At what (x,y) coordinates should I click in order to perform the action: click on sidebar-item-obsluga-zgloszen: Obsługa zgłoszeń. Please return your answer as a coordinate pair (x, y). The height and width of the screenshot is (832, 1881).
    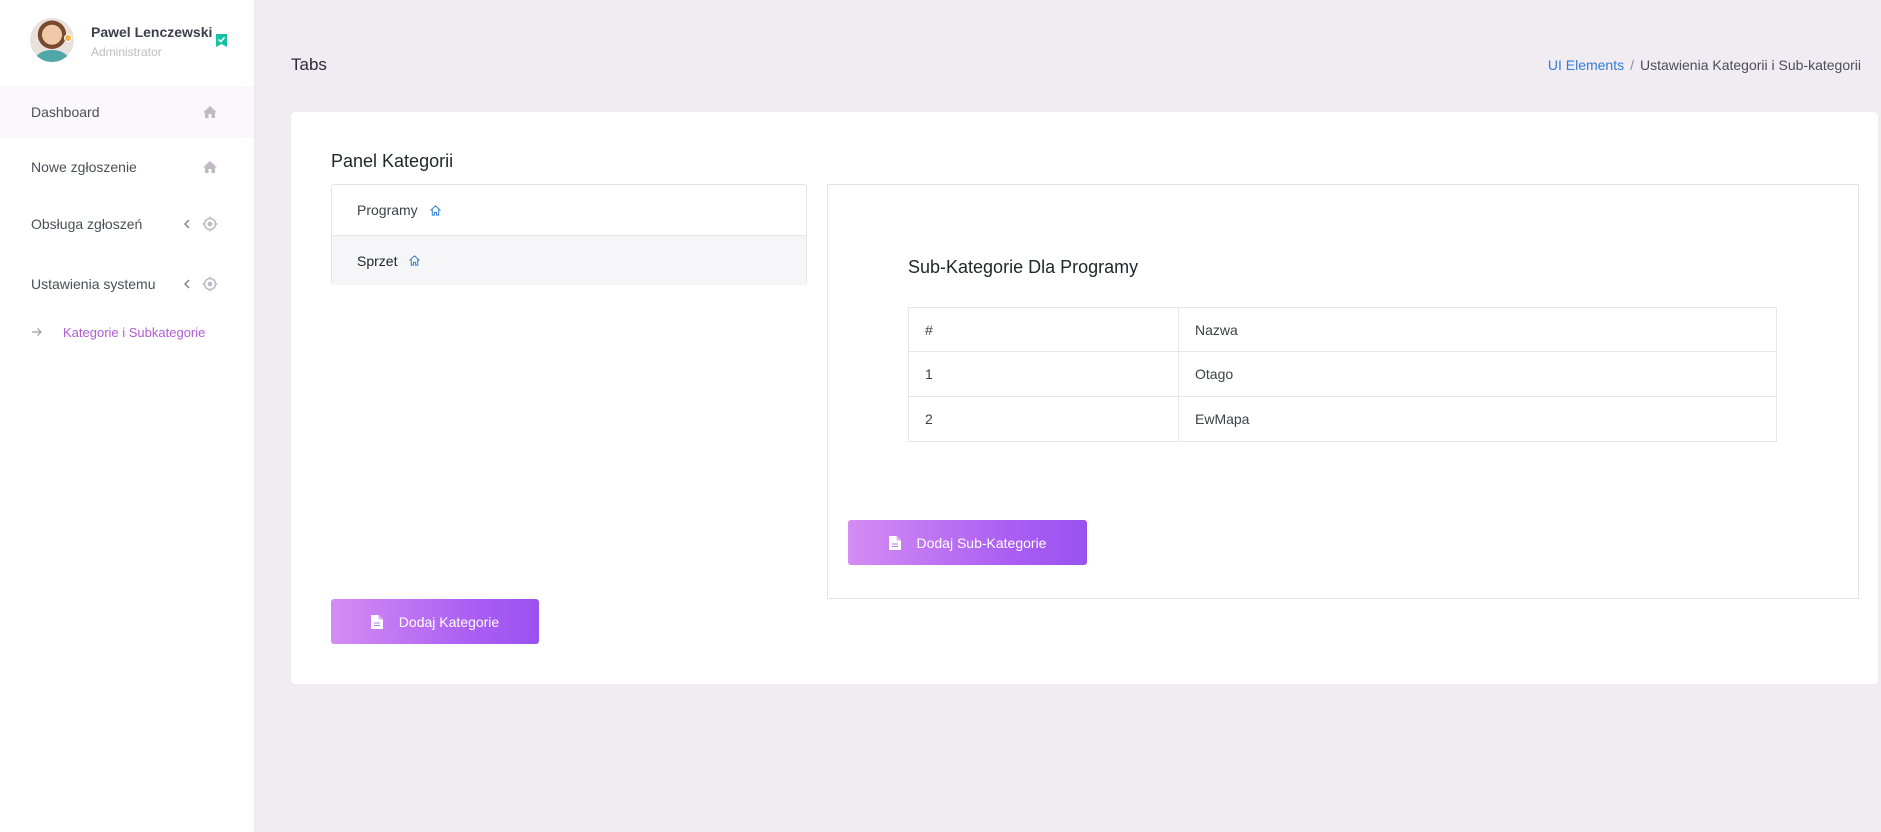
    Looking at the image, I should click on (127, 224).